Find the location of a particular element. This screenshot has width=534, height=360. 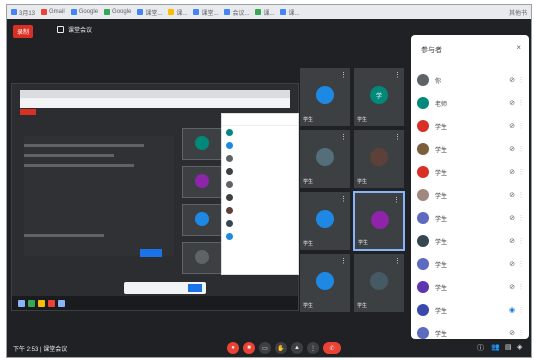

shared-toast-button is located at coordinates (195, 288).